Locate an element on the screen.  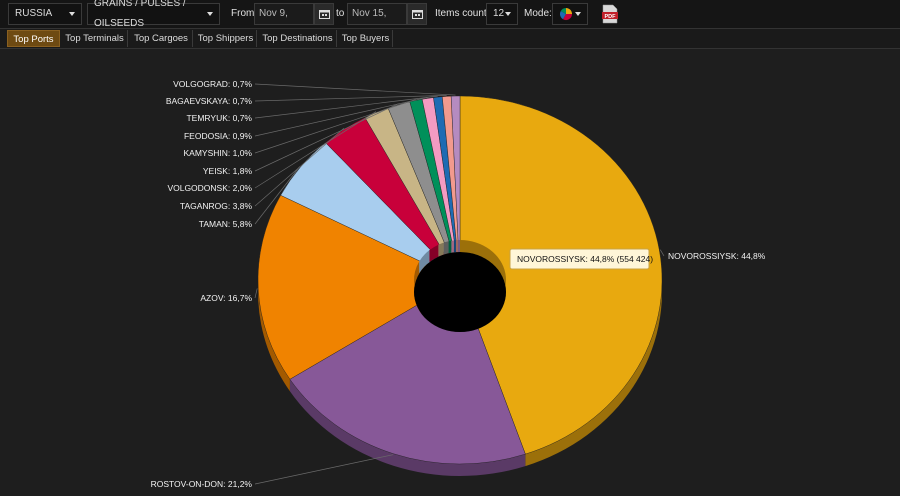
from-calendar-button is located at coordinates (324, 14).